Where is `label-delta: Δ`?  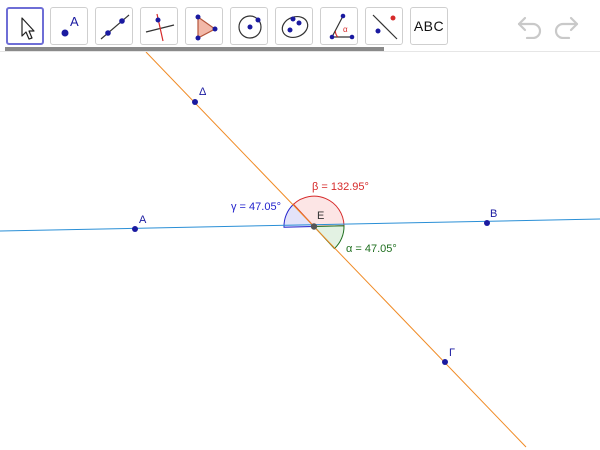 label-delta: Δ is located at coordinates (203, 92).